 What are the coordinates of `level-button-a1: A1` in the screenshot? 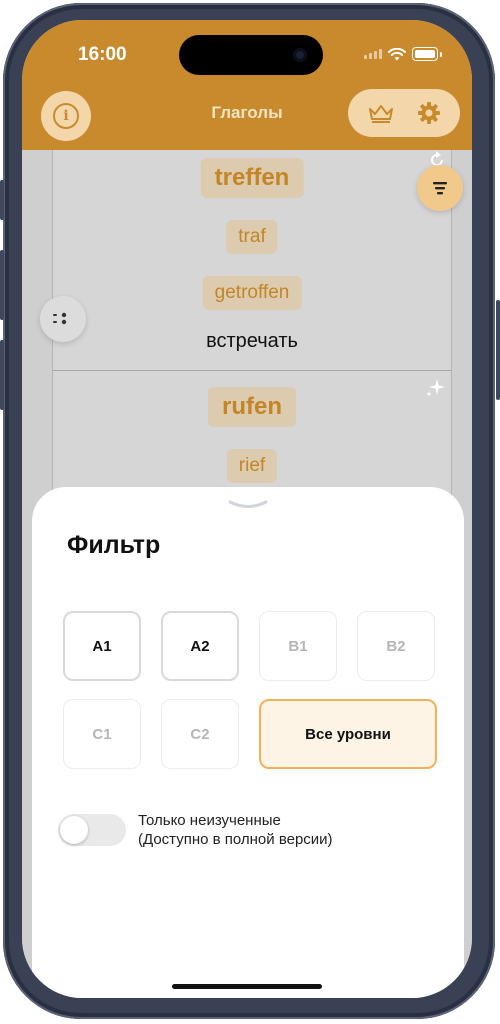 It's located at (102, 646).